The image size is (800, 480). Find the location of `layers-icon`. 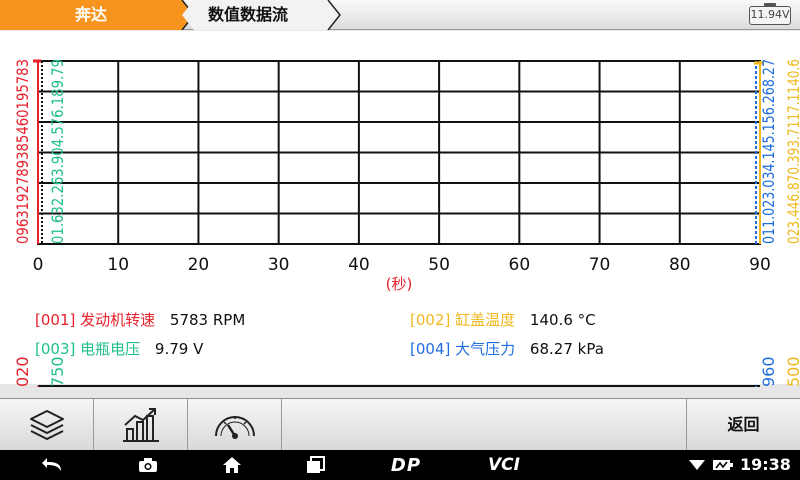

layers-icon is located at coordinates (46, 425).